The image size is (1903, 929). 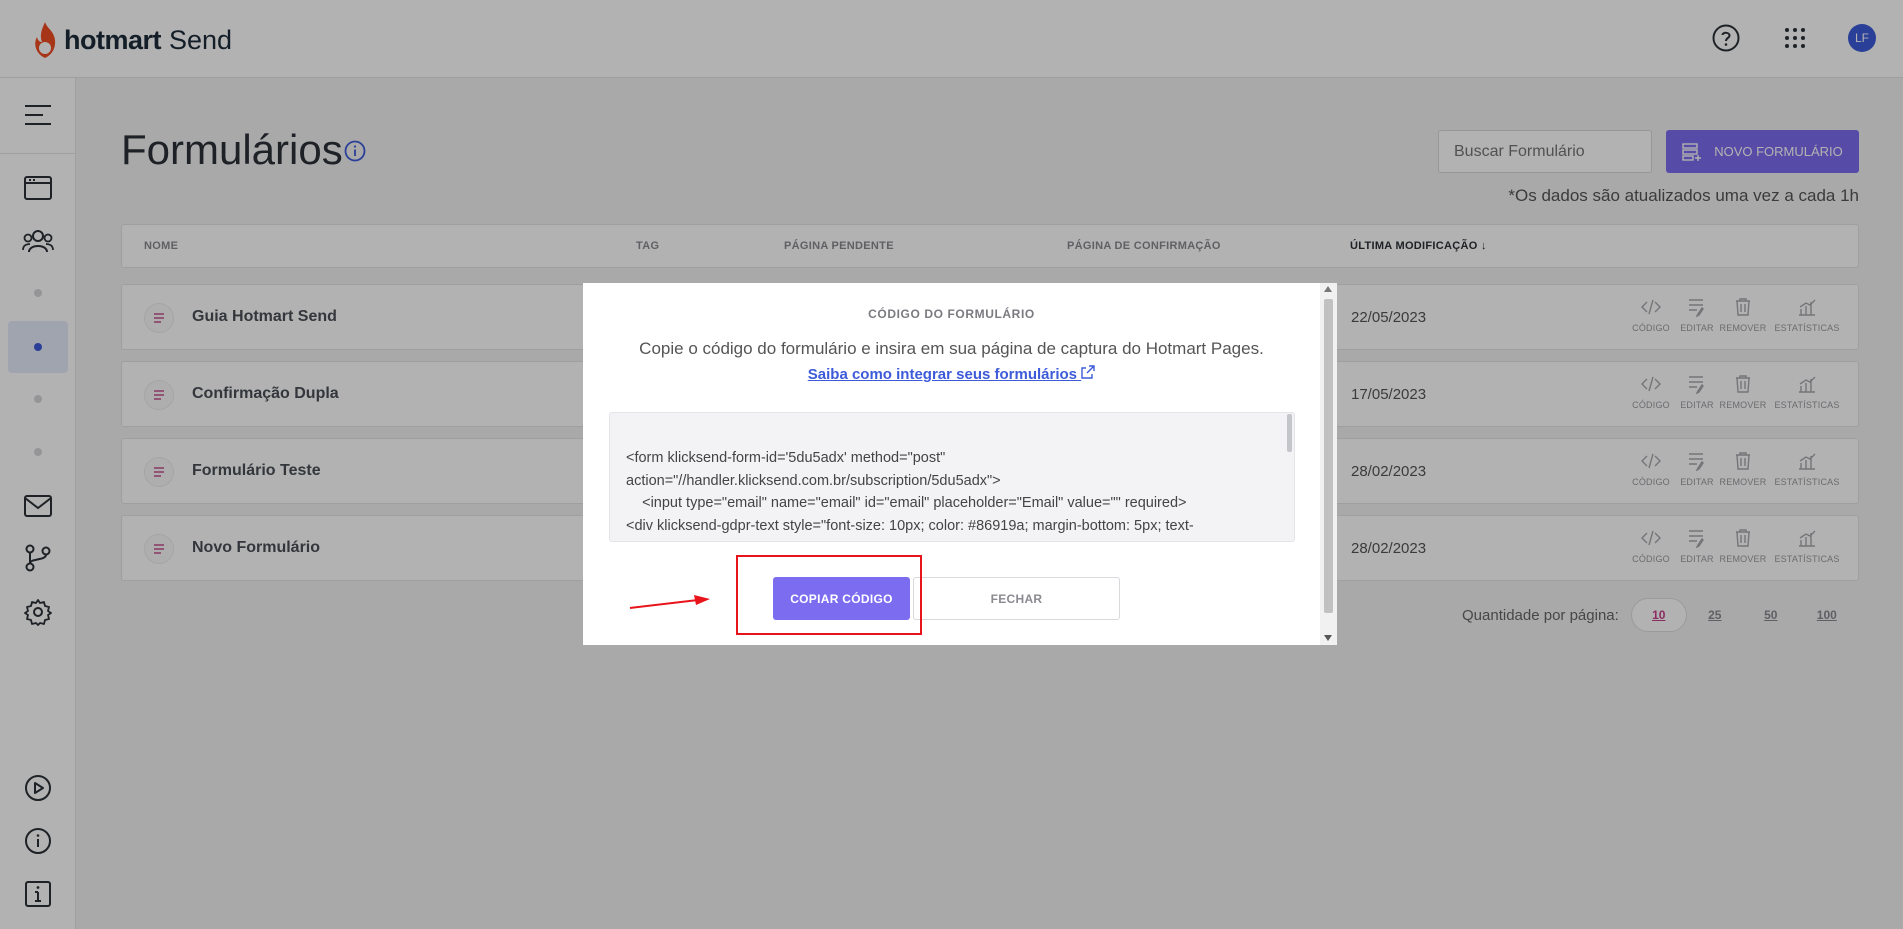 What do you see at coordinates (1088, 372) in the screenshot?
I see `external-link-icon` at bounding box center [1088, 372].